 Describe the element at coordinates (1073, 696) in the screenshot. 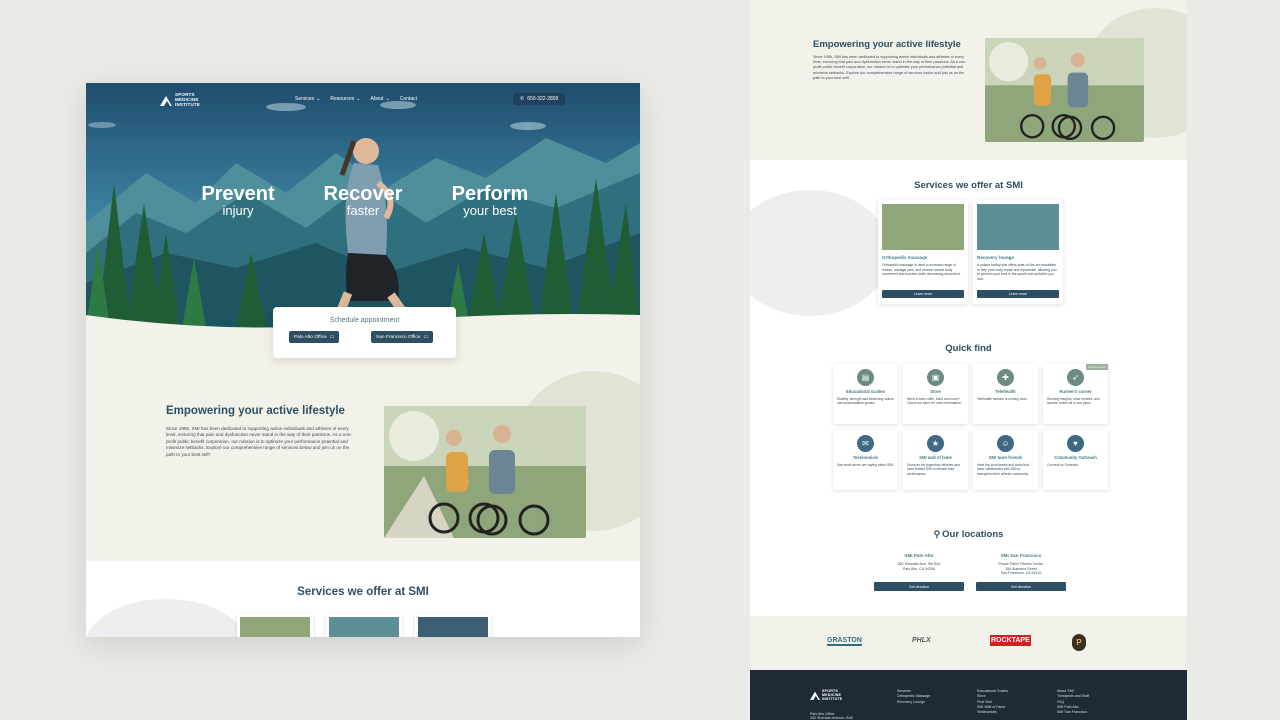

I see `footer-link: Therapists and Staff` at that location.